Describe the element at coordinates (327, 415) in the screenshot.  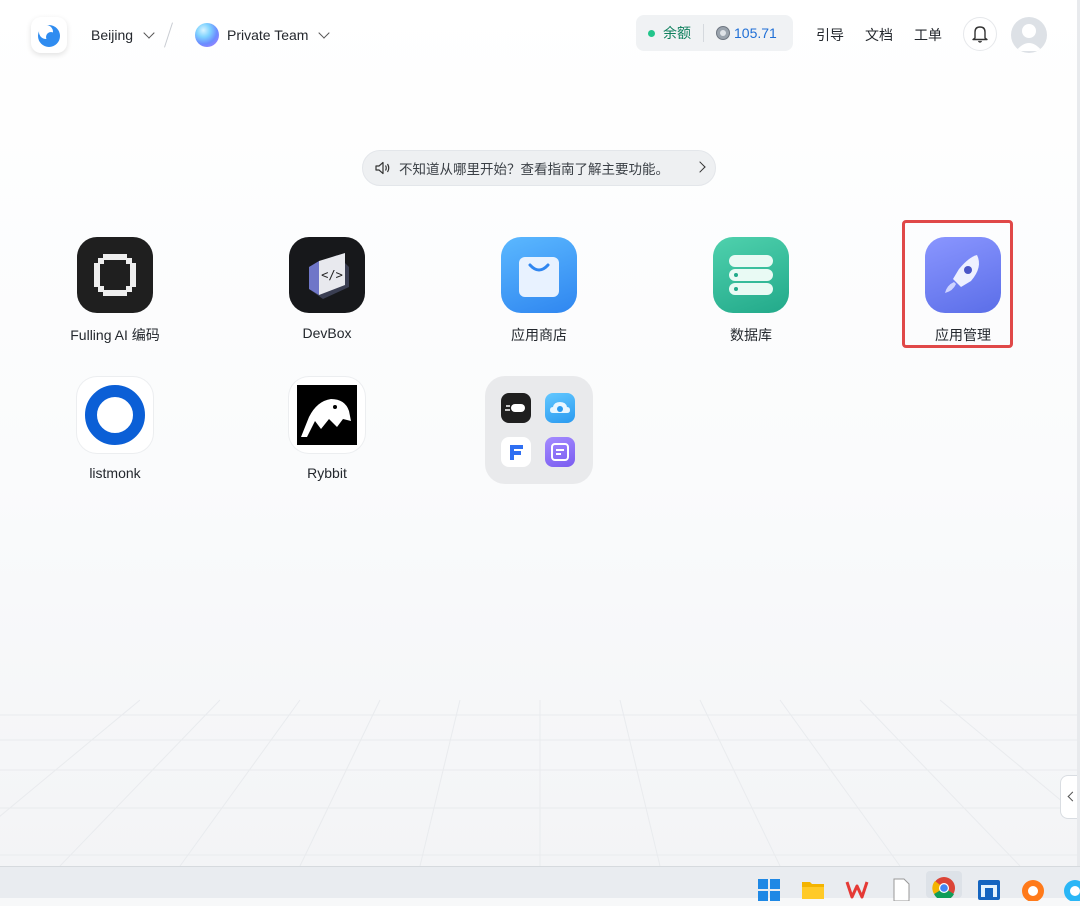
I see `rybbit-frog-icon` at that location.